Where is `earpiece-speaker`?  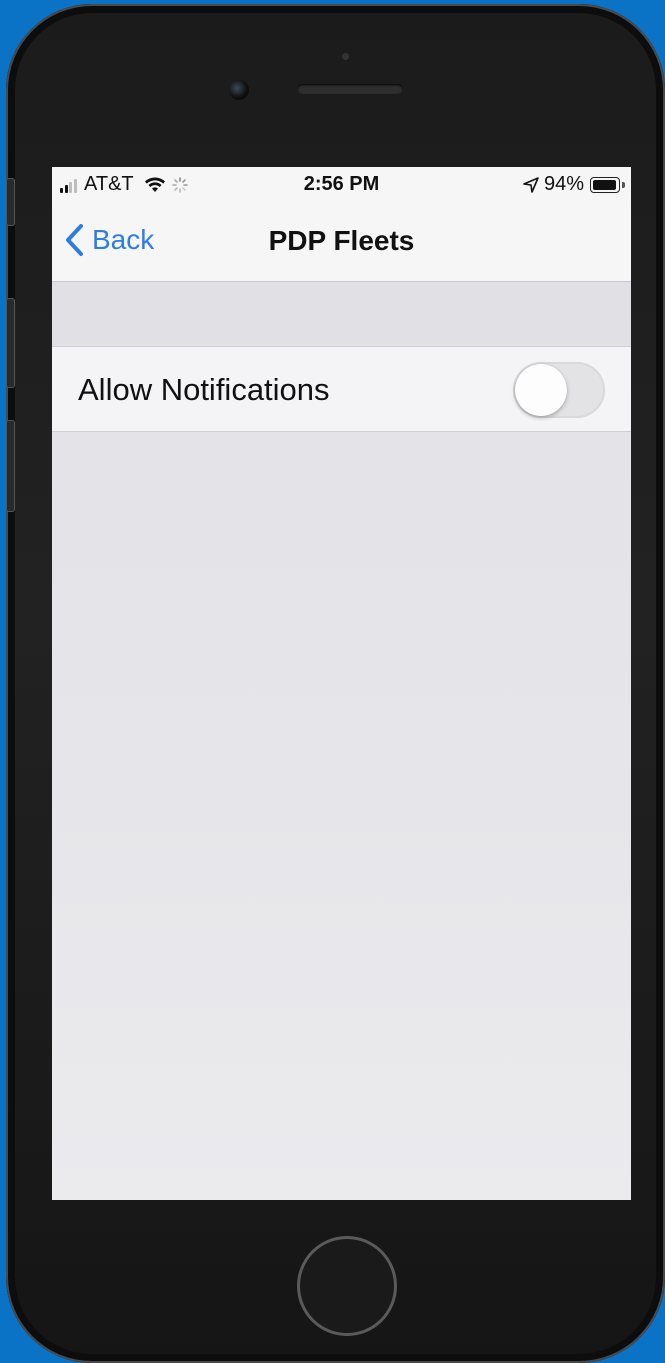
earpiece-speaker is located at coordinates (350, 89).